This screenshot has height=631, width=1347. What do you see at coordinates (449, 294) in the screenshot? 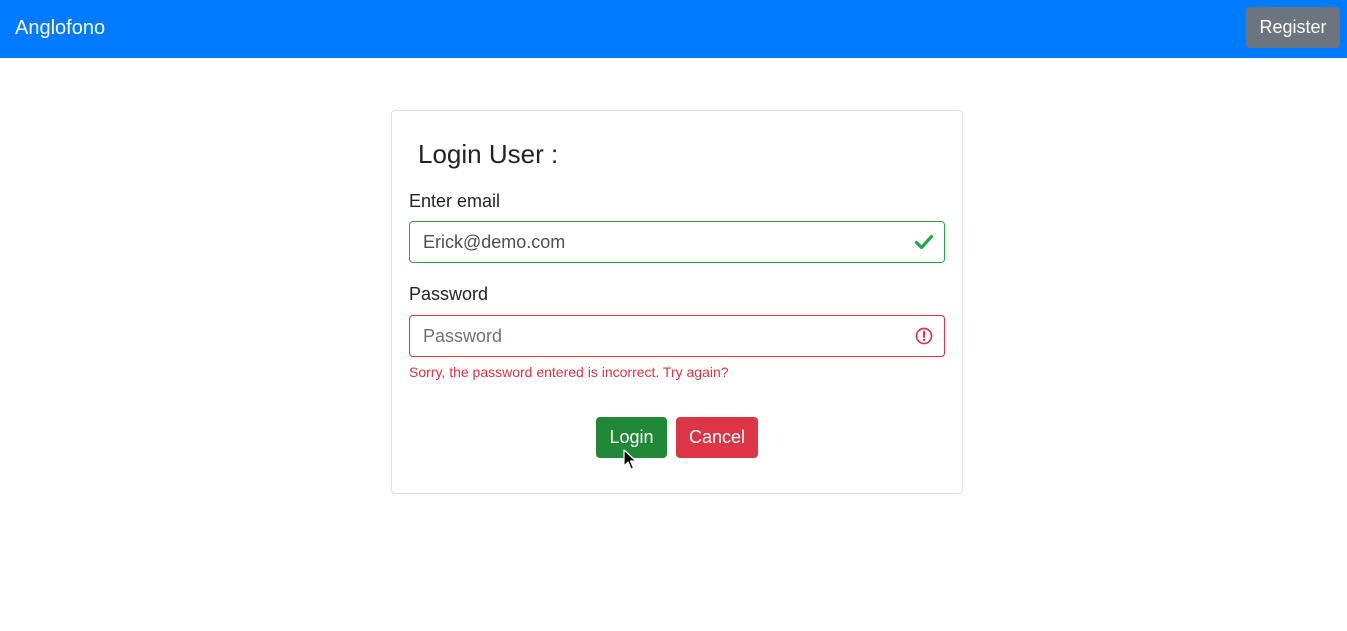
I see `password-label: Password` at bounding box center [449, 294].